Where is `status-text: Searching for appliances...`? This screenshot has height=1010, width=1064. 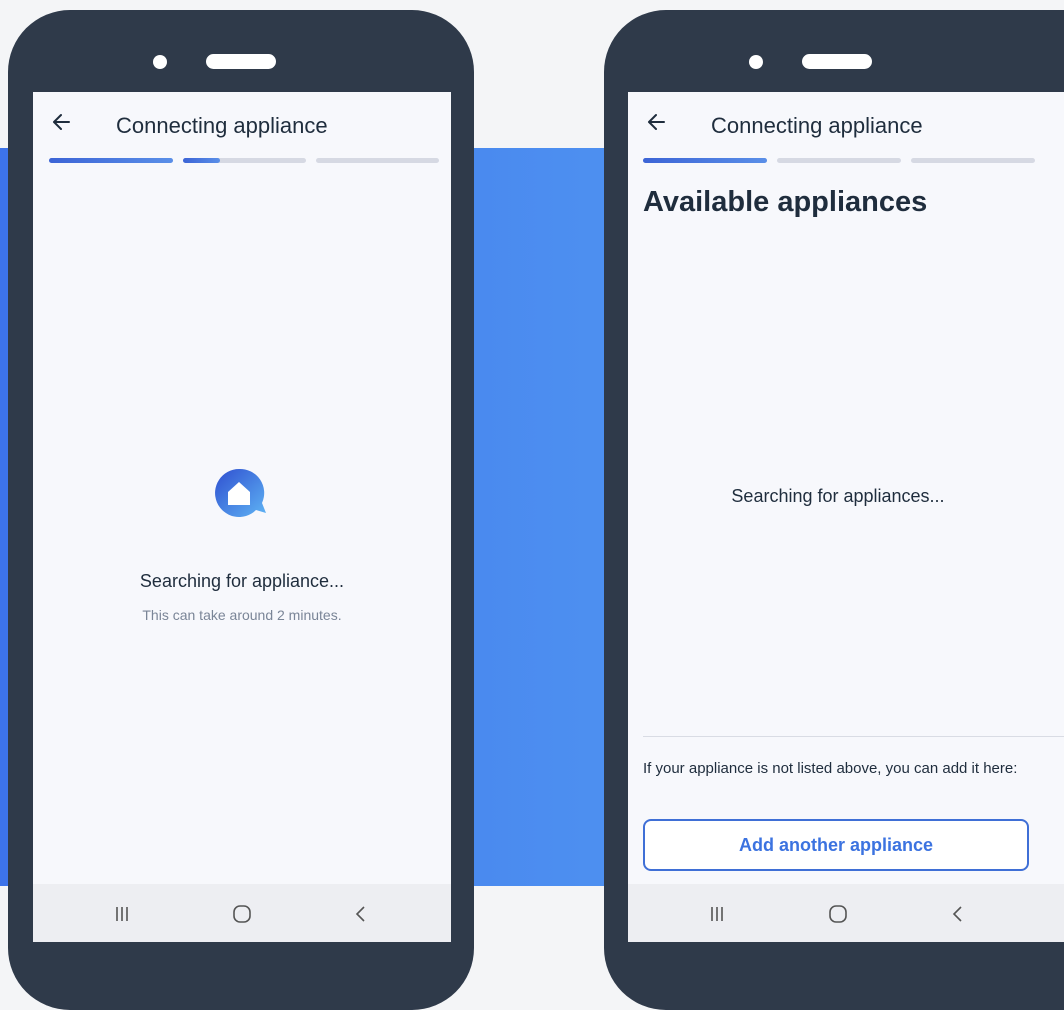 status-text: Searching for appliances... is located at coordinates (838, 496).